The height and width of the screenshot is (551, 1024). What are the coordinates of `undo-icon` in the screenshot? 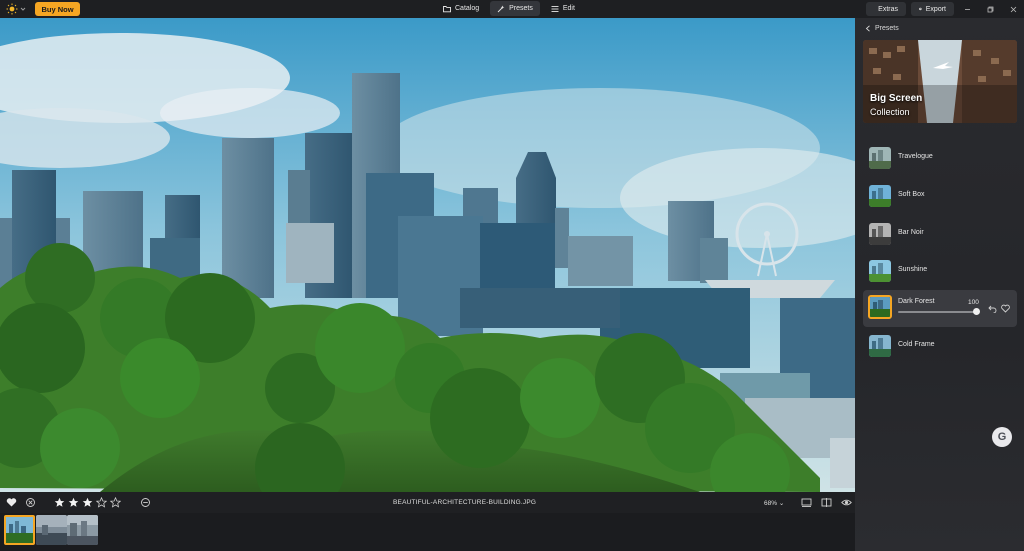 It's located at (992, 308).